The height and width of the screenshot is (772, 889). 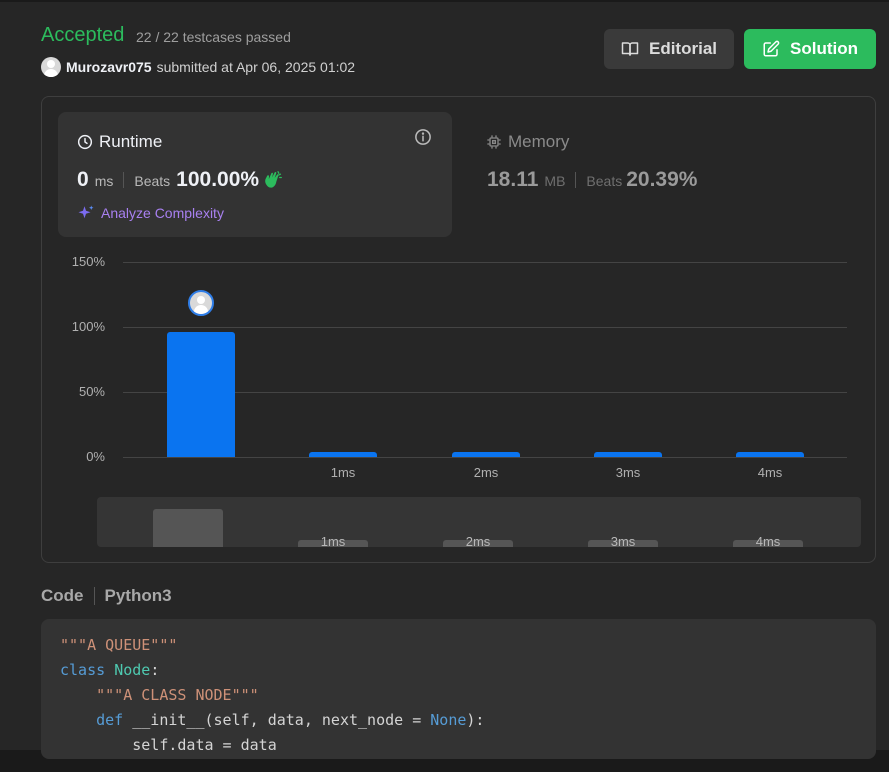 What do you see at coordinates (343, 472) in the screenshot?
I see `x-tick-label: 1ms` at bounding box center [343, 472].